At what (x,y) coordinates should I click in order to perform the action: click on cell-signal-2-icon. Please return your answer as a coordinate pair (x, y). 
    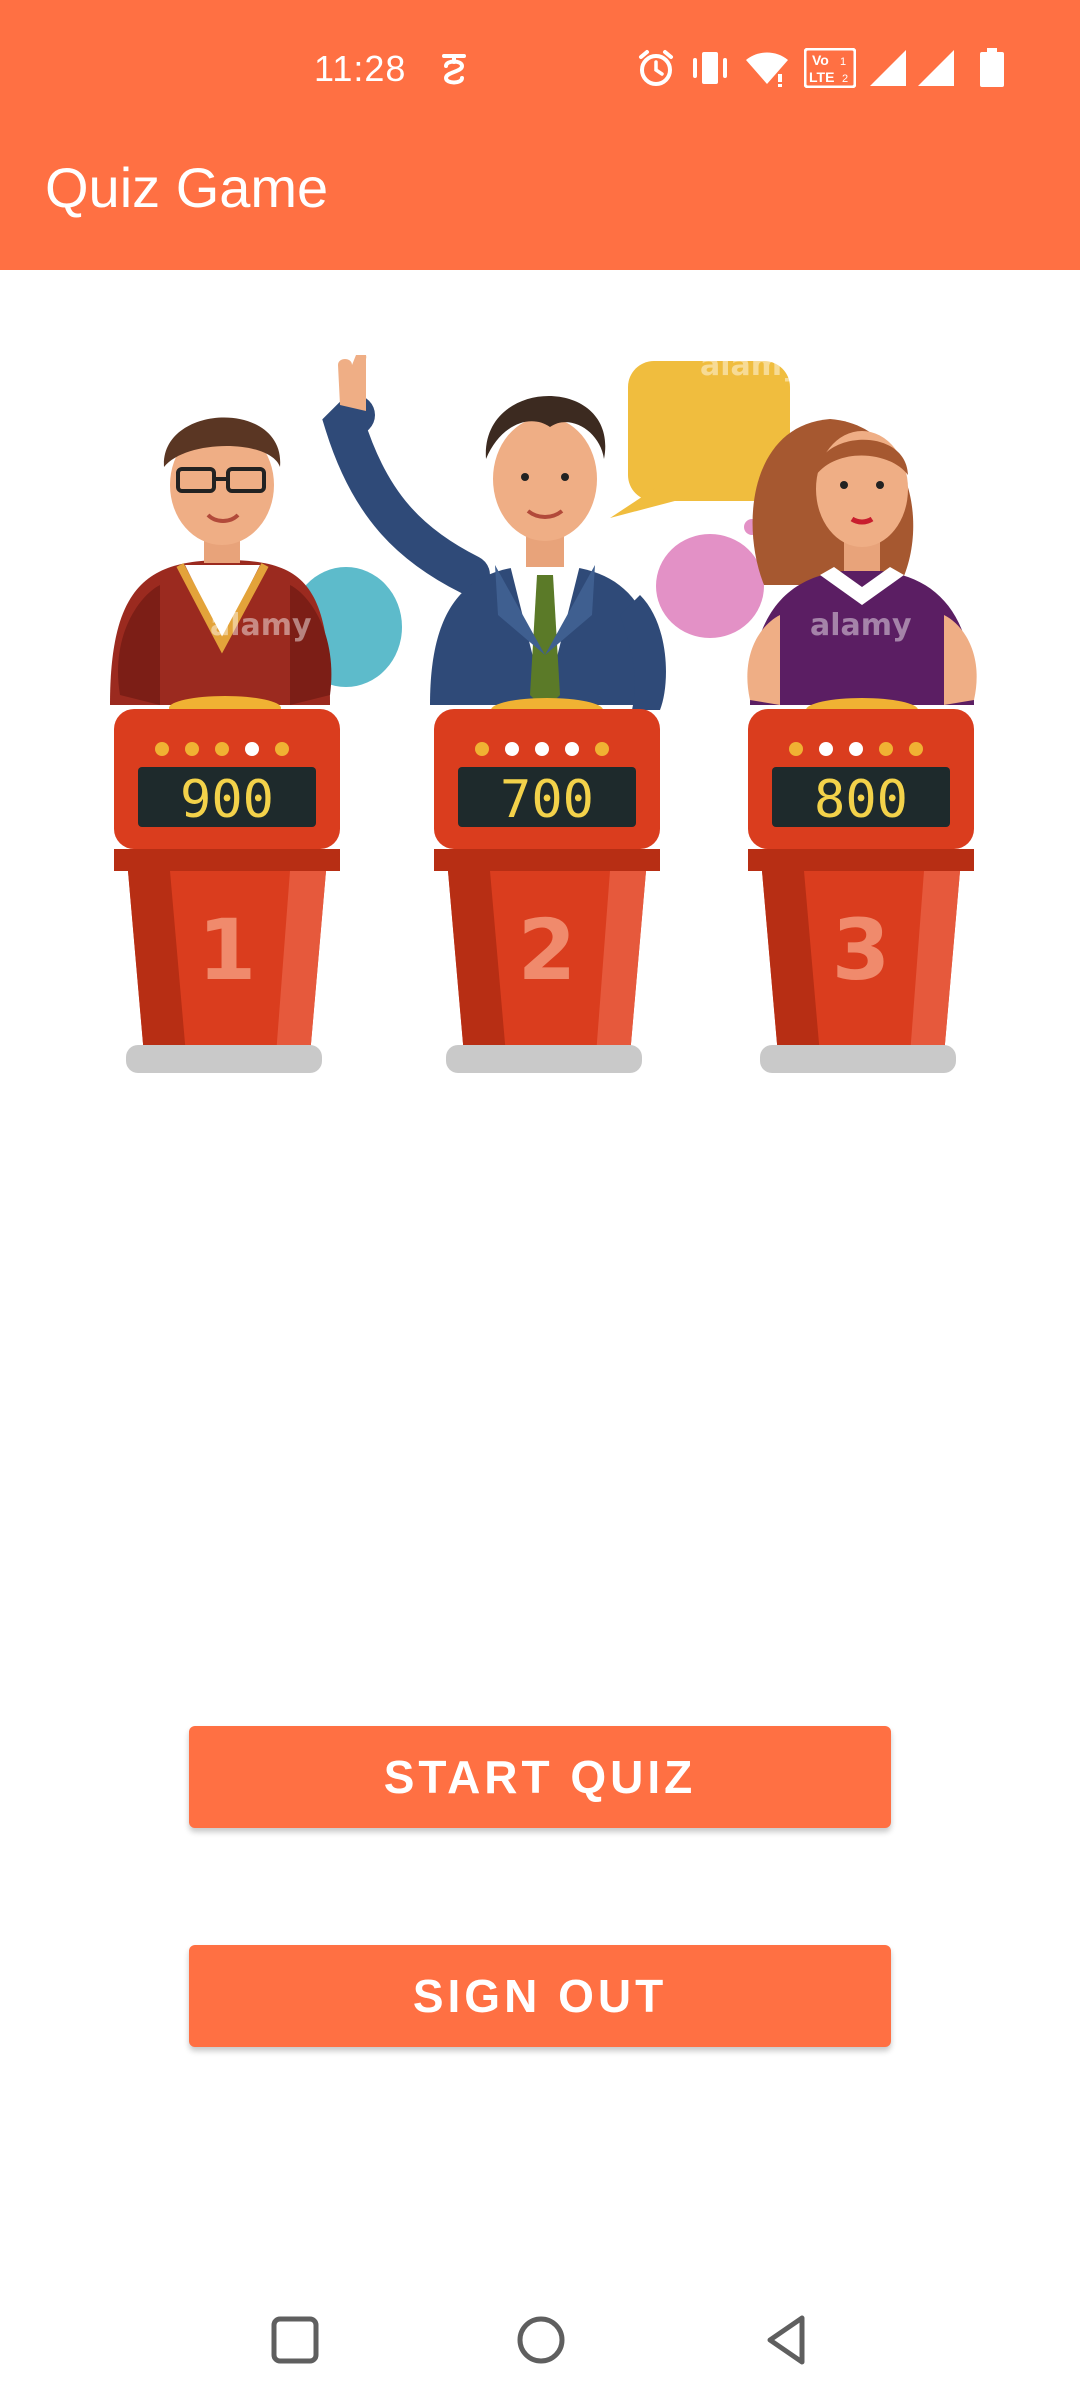
    Looking at the image, I should click on (936, 68).